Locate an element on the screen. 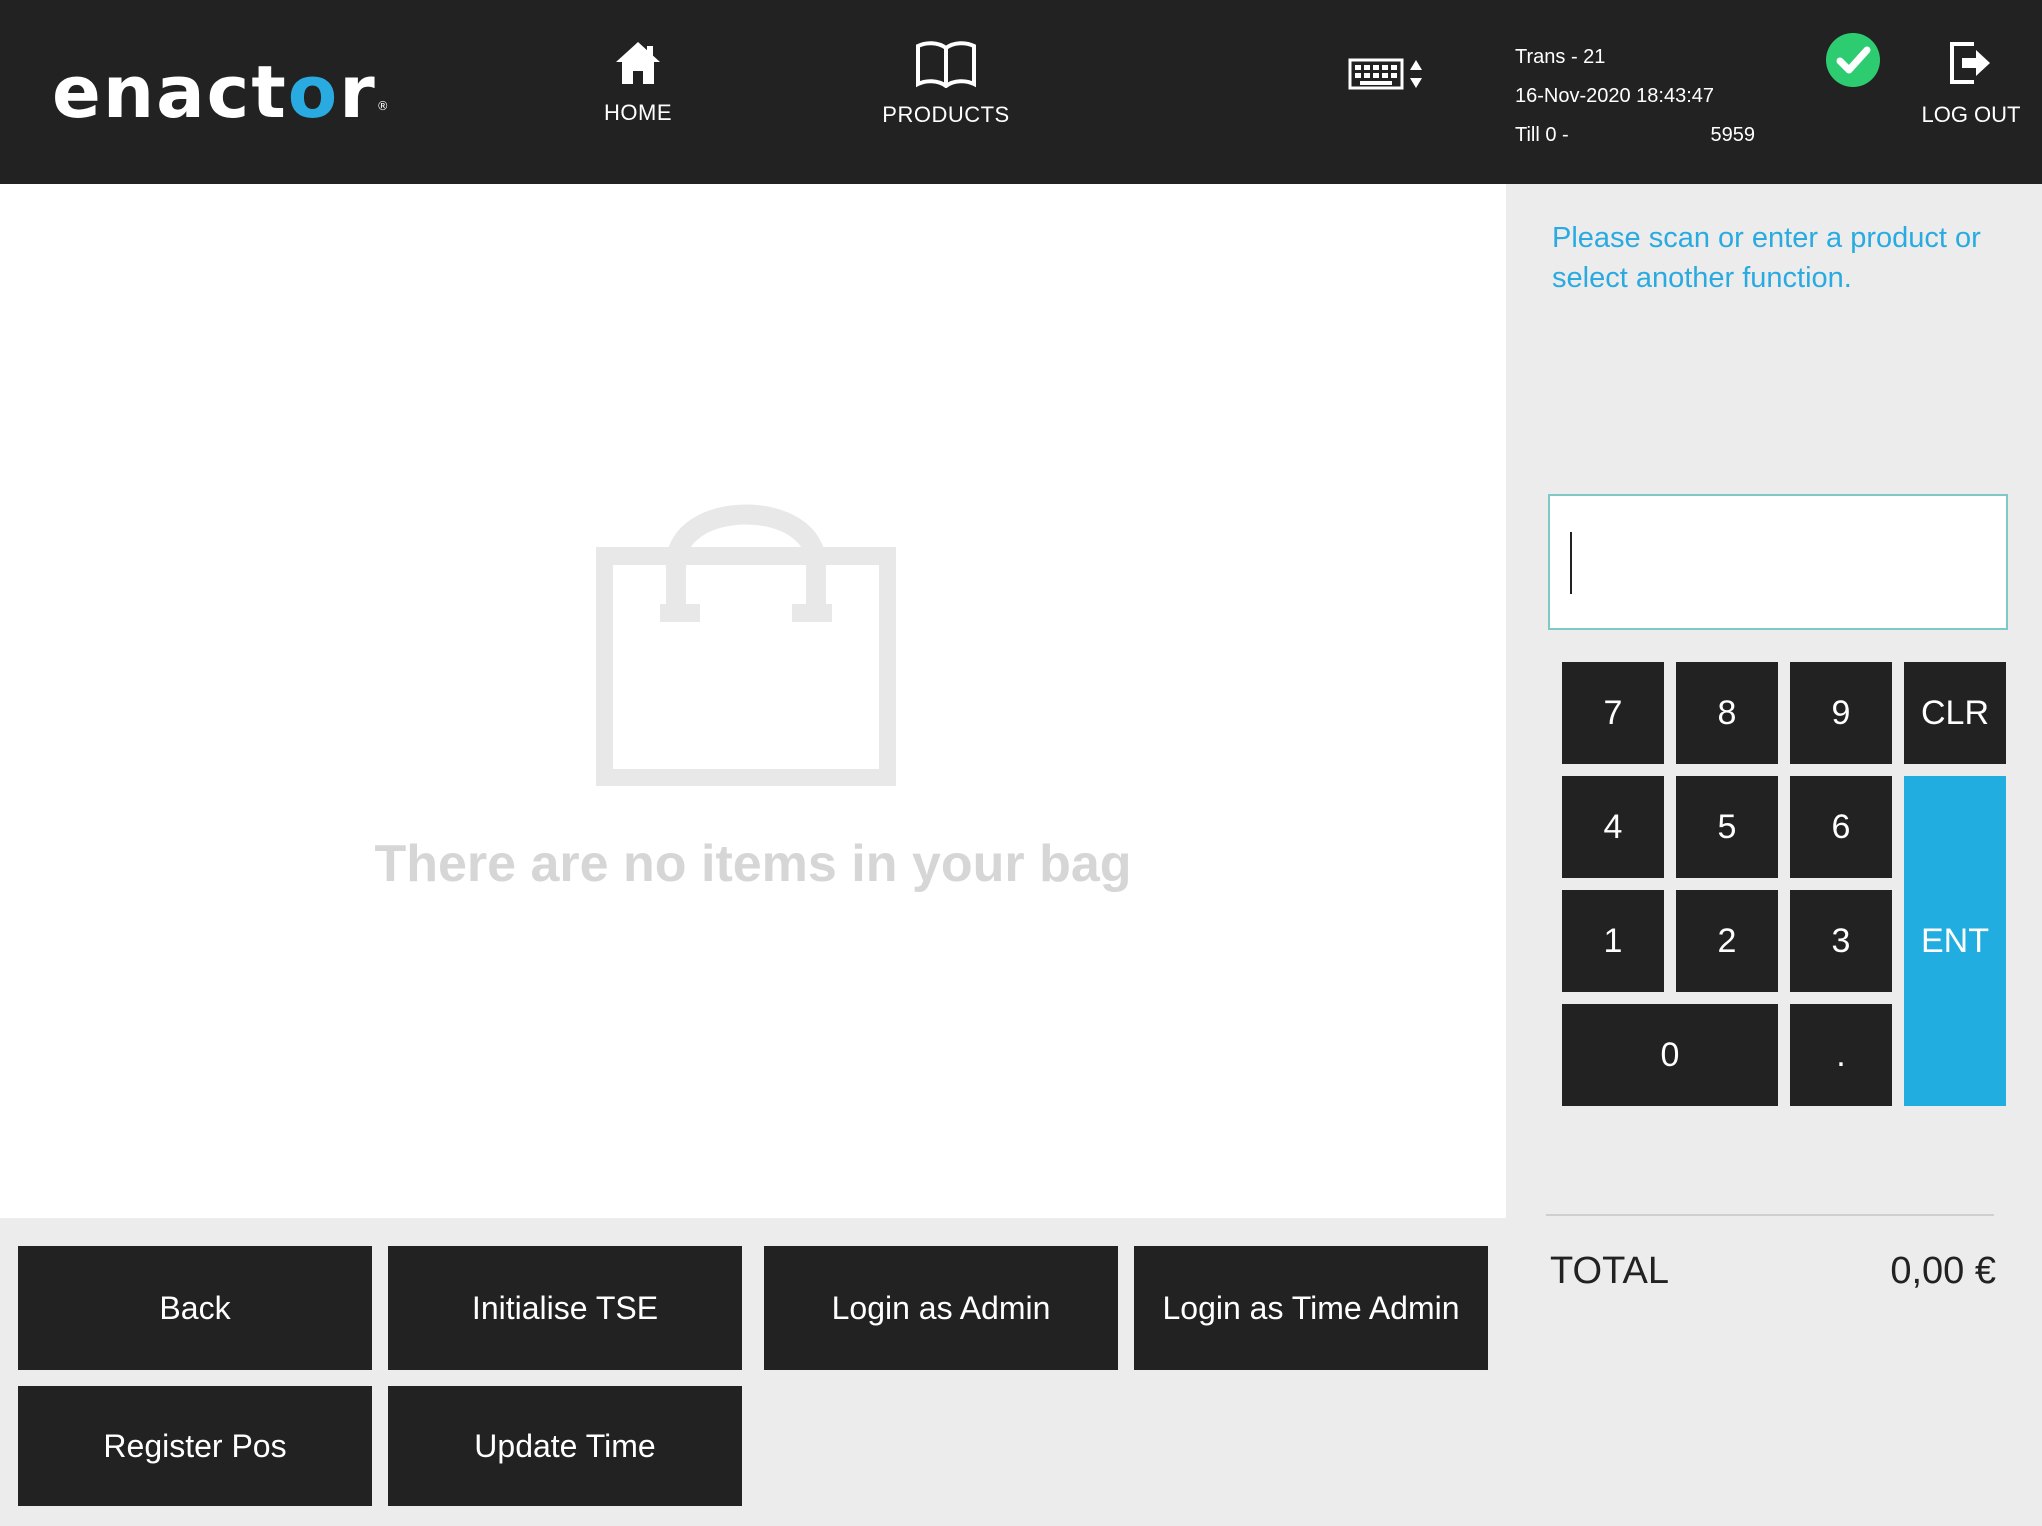 This screenshot has height=1526, width=2042. transaction-datetime: 16-Nov-2020 18:43:47 is located at coordinates (1615, 96).